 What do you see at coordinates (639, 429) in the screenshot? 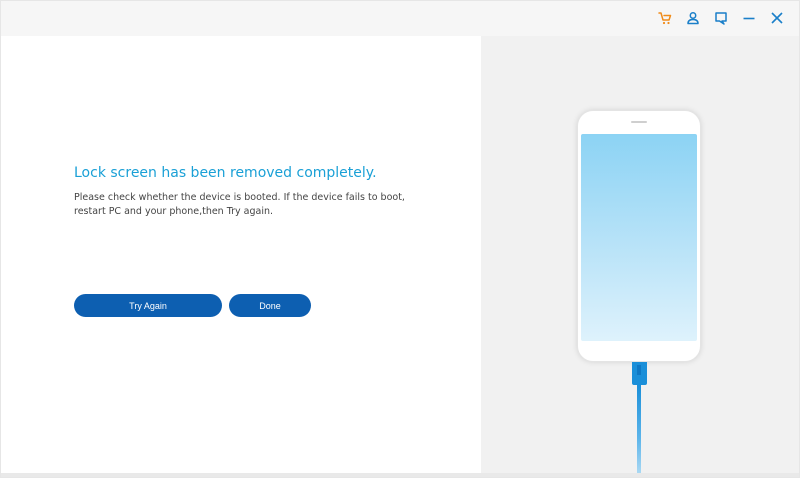
I see `usb-cable` at bounding box center [639, 429].